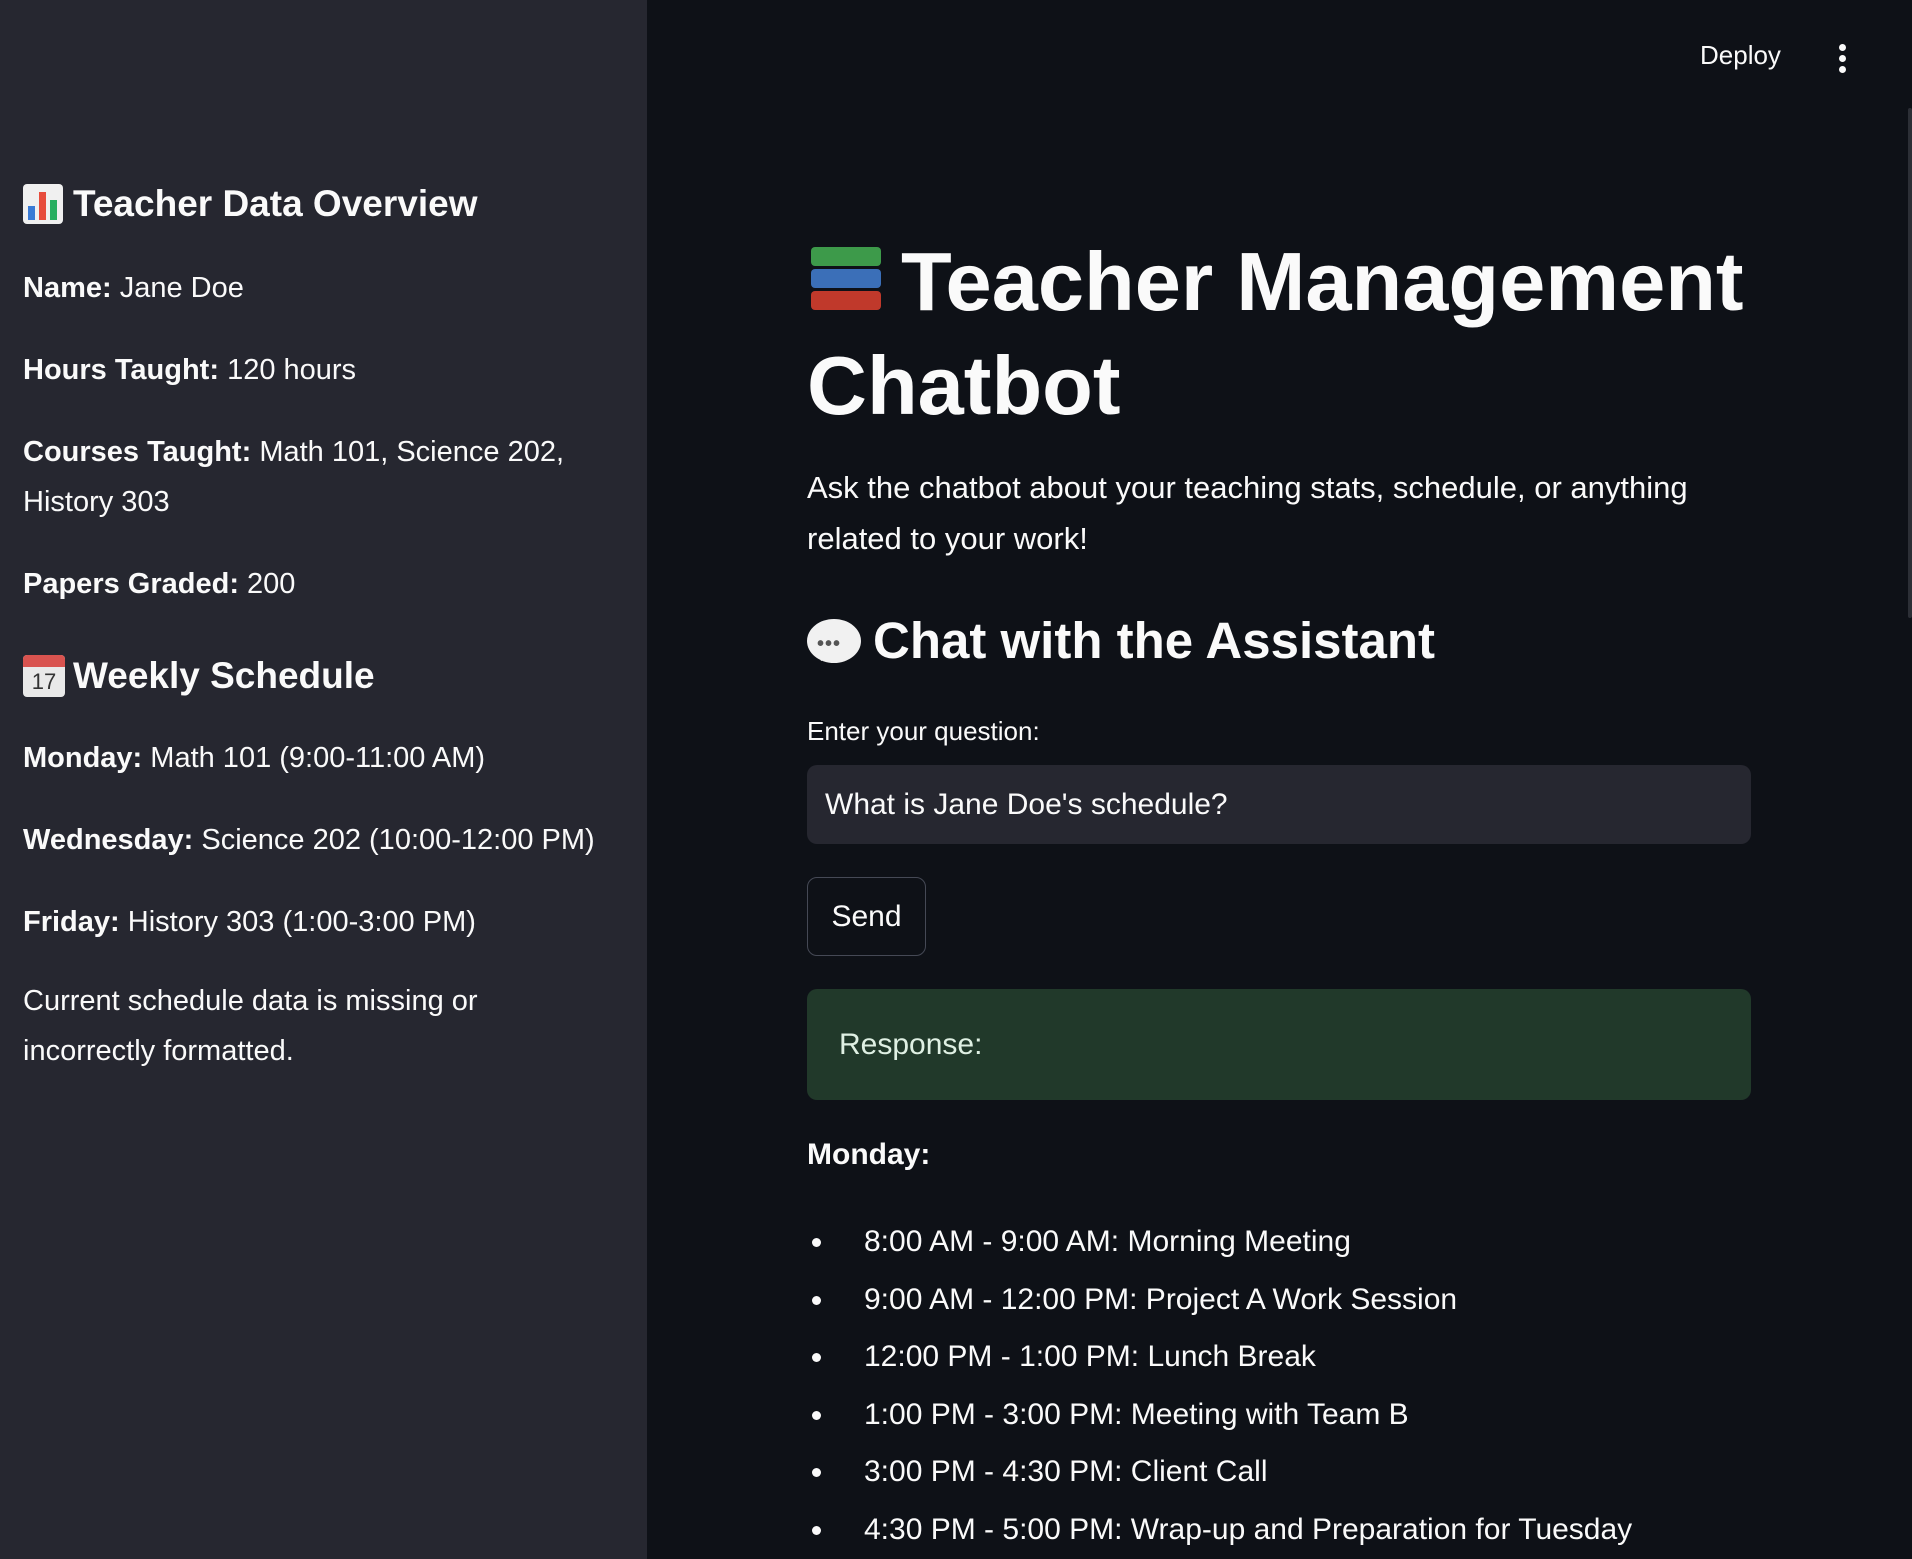 Image resolution: width=1912 pixels, height=1559 pixels. What do you see at coordinates (834, 640) in the screenshot?
I see `speech-bubble-icon: •••` at bounding box center [834, 640].